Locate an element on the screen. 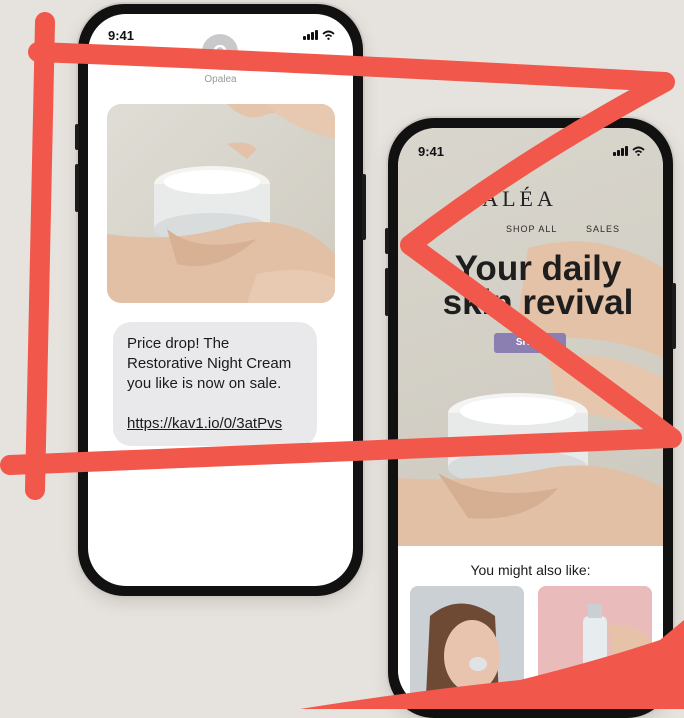  face-model-image is located at coordinates (467, 647).